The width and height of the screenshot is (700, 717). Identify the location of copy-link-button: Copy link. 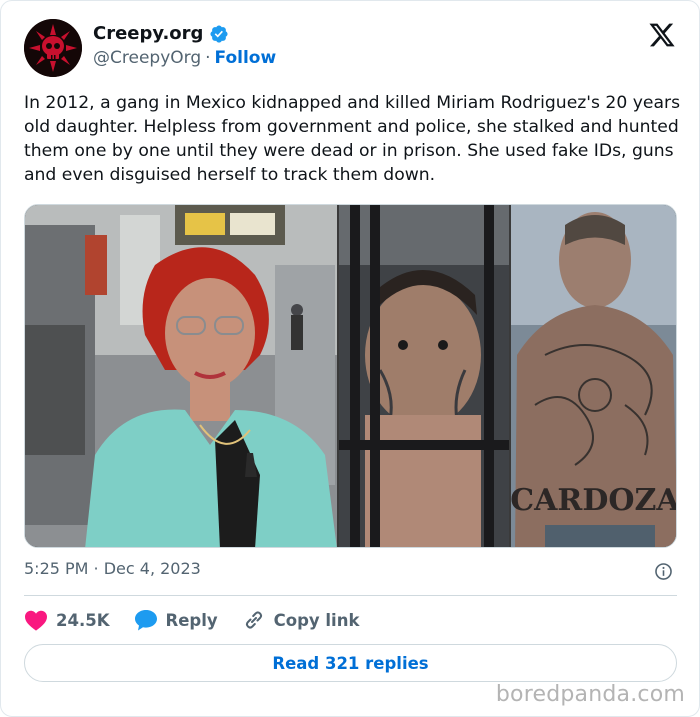
(301, 620).